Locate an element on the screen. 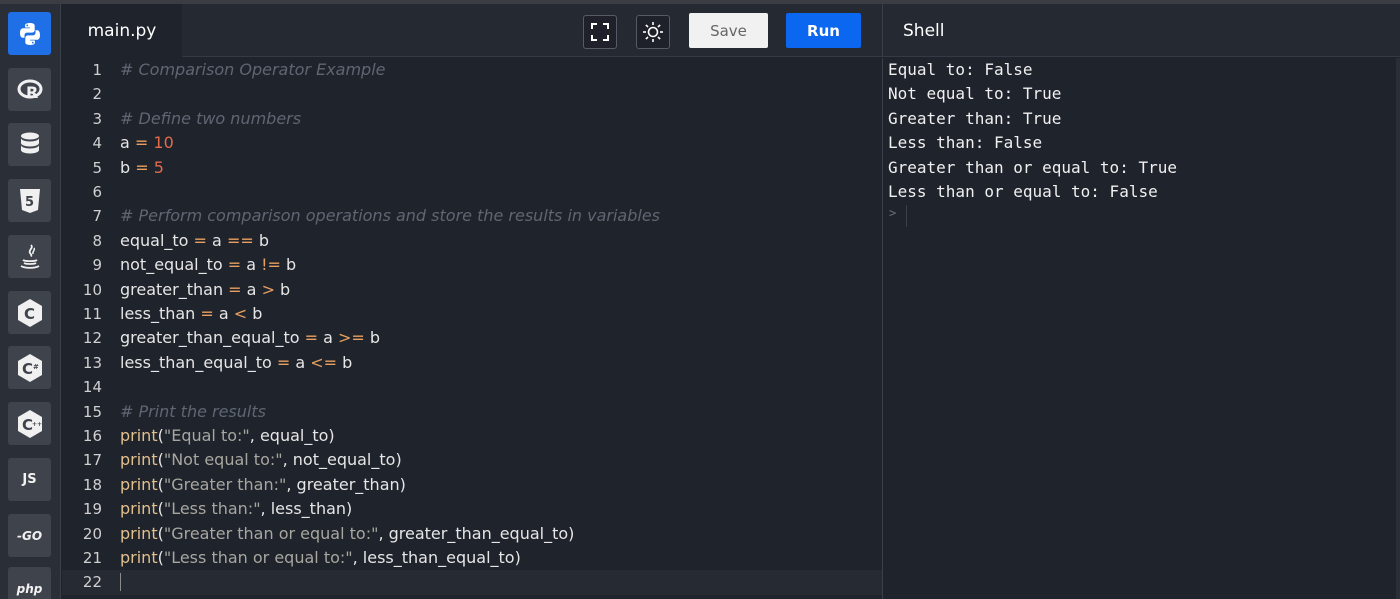  code-line: 18 print("Greater than:", greater_than) is located at coordinates (472, 485).